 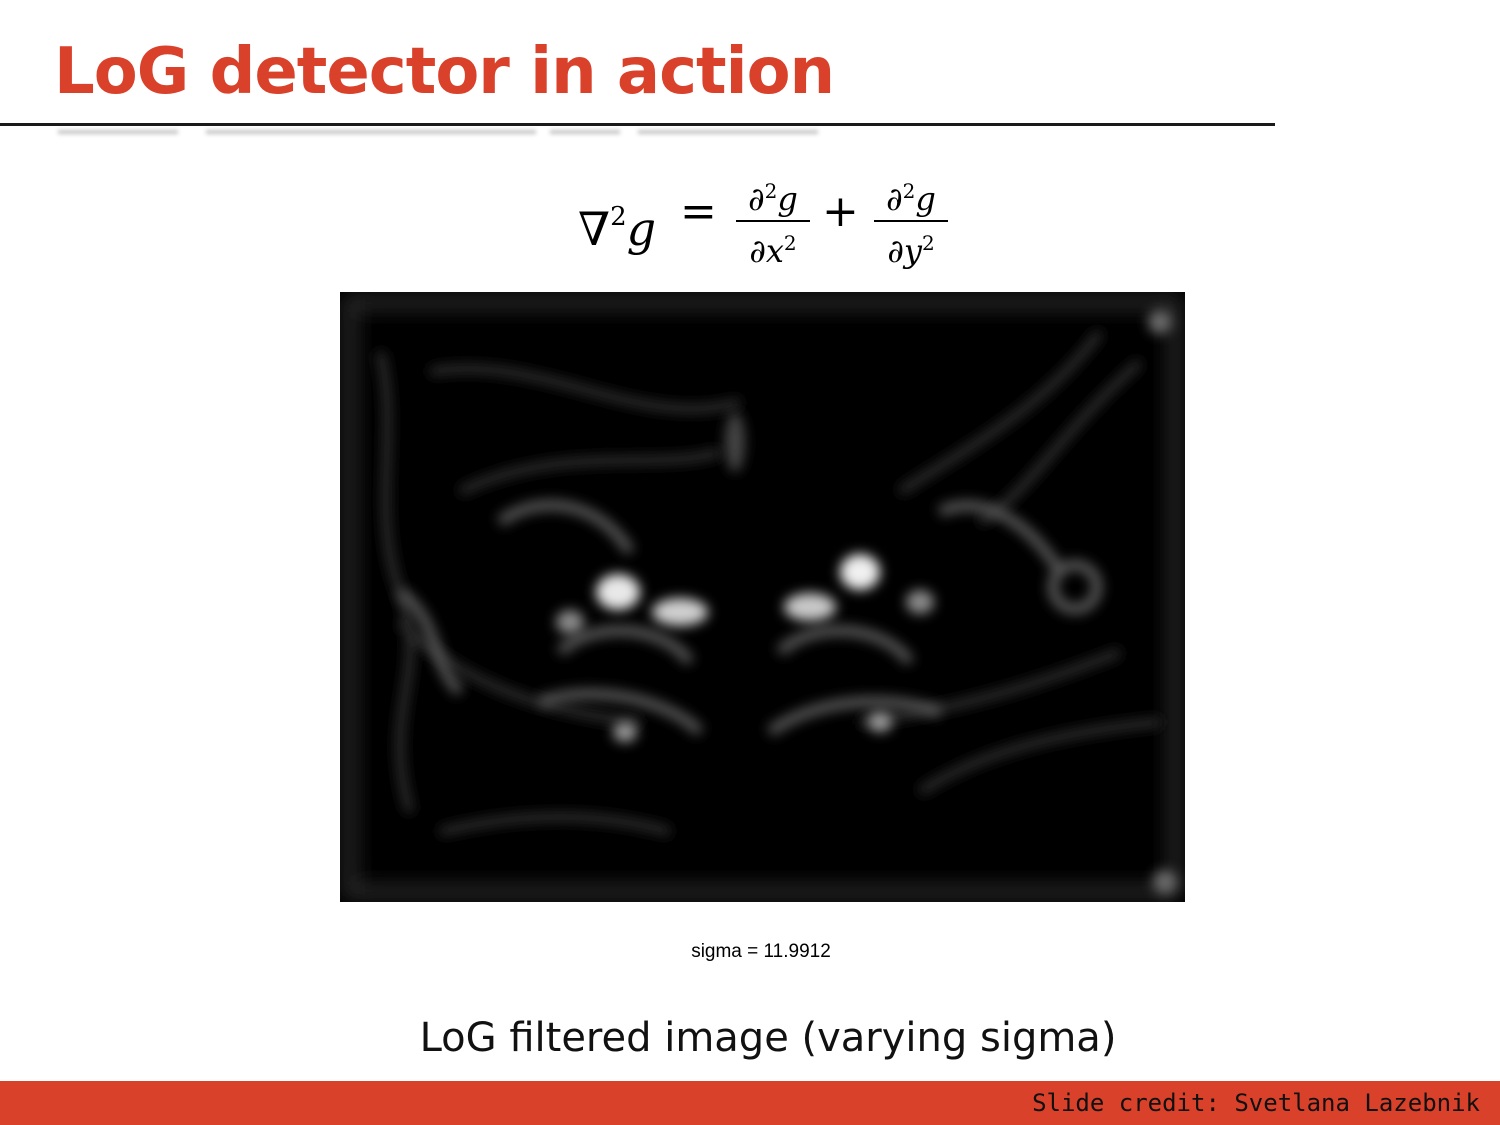 I want to click on formula-lhs: ∇2g, so click(x=617, y=229).